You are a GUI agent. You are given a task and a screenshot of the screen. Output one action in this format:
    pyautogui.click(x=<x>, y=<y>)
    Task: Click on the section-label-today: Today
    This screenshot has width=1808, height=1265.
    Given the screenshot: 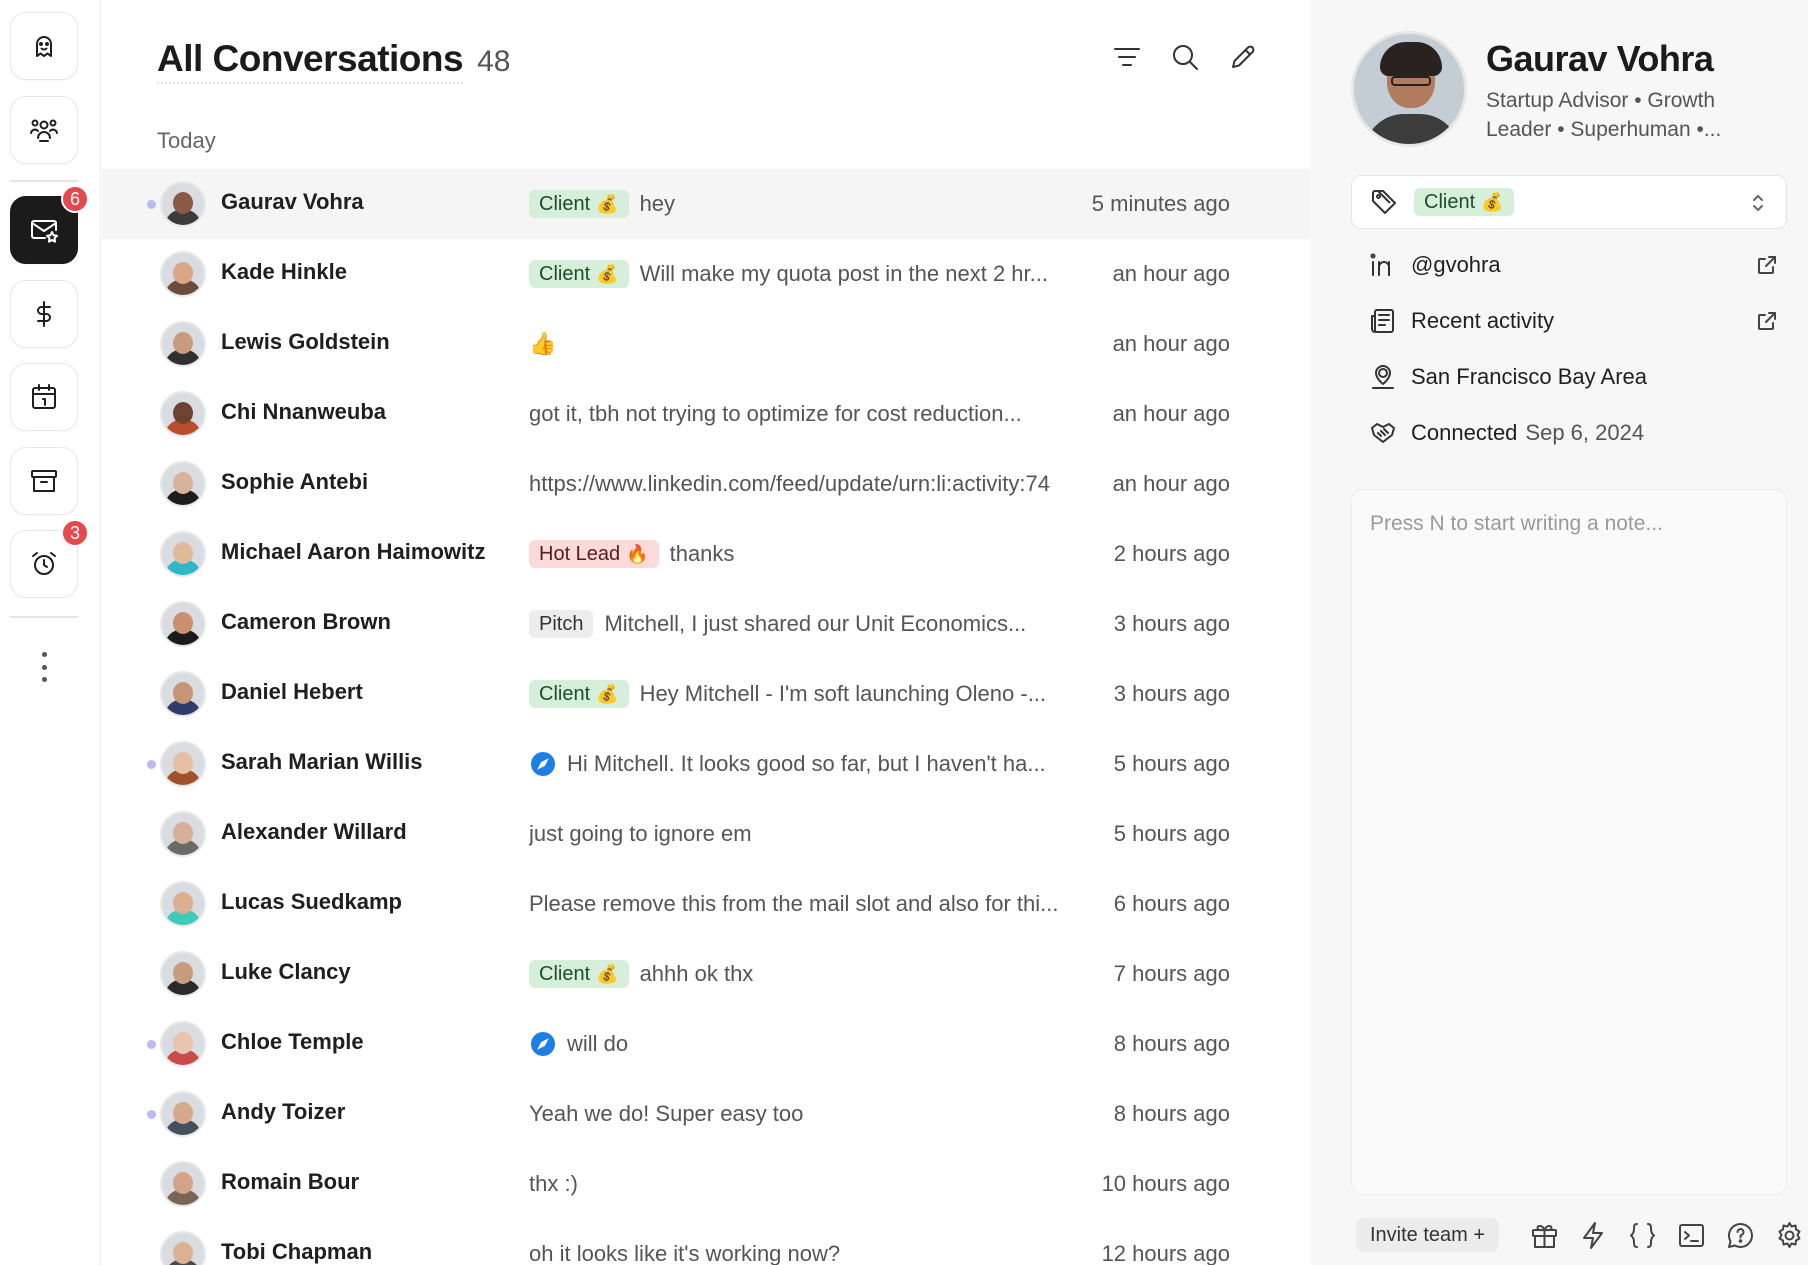 What is the action you would take?
    pyautogui.click(x=186, y=140)
    